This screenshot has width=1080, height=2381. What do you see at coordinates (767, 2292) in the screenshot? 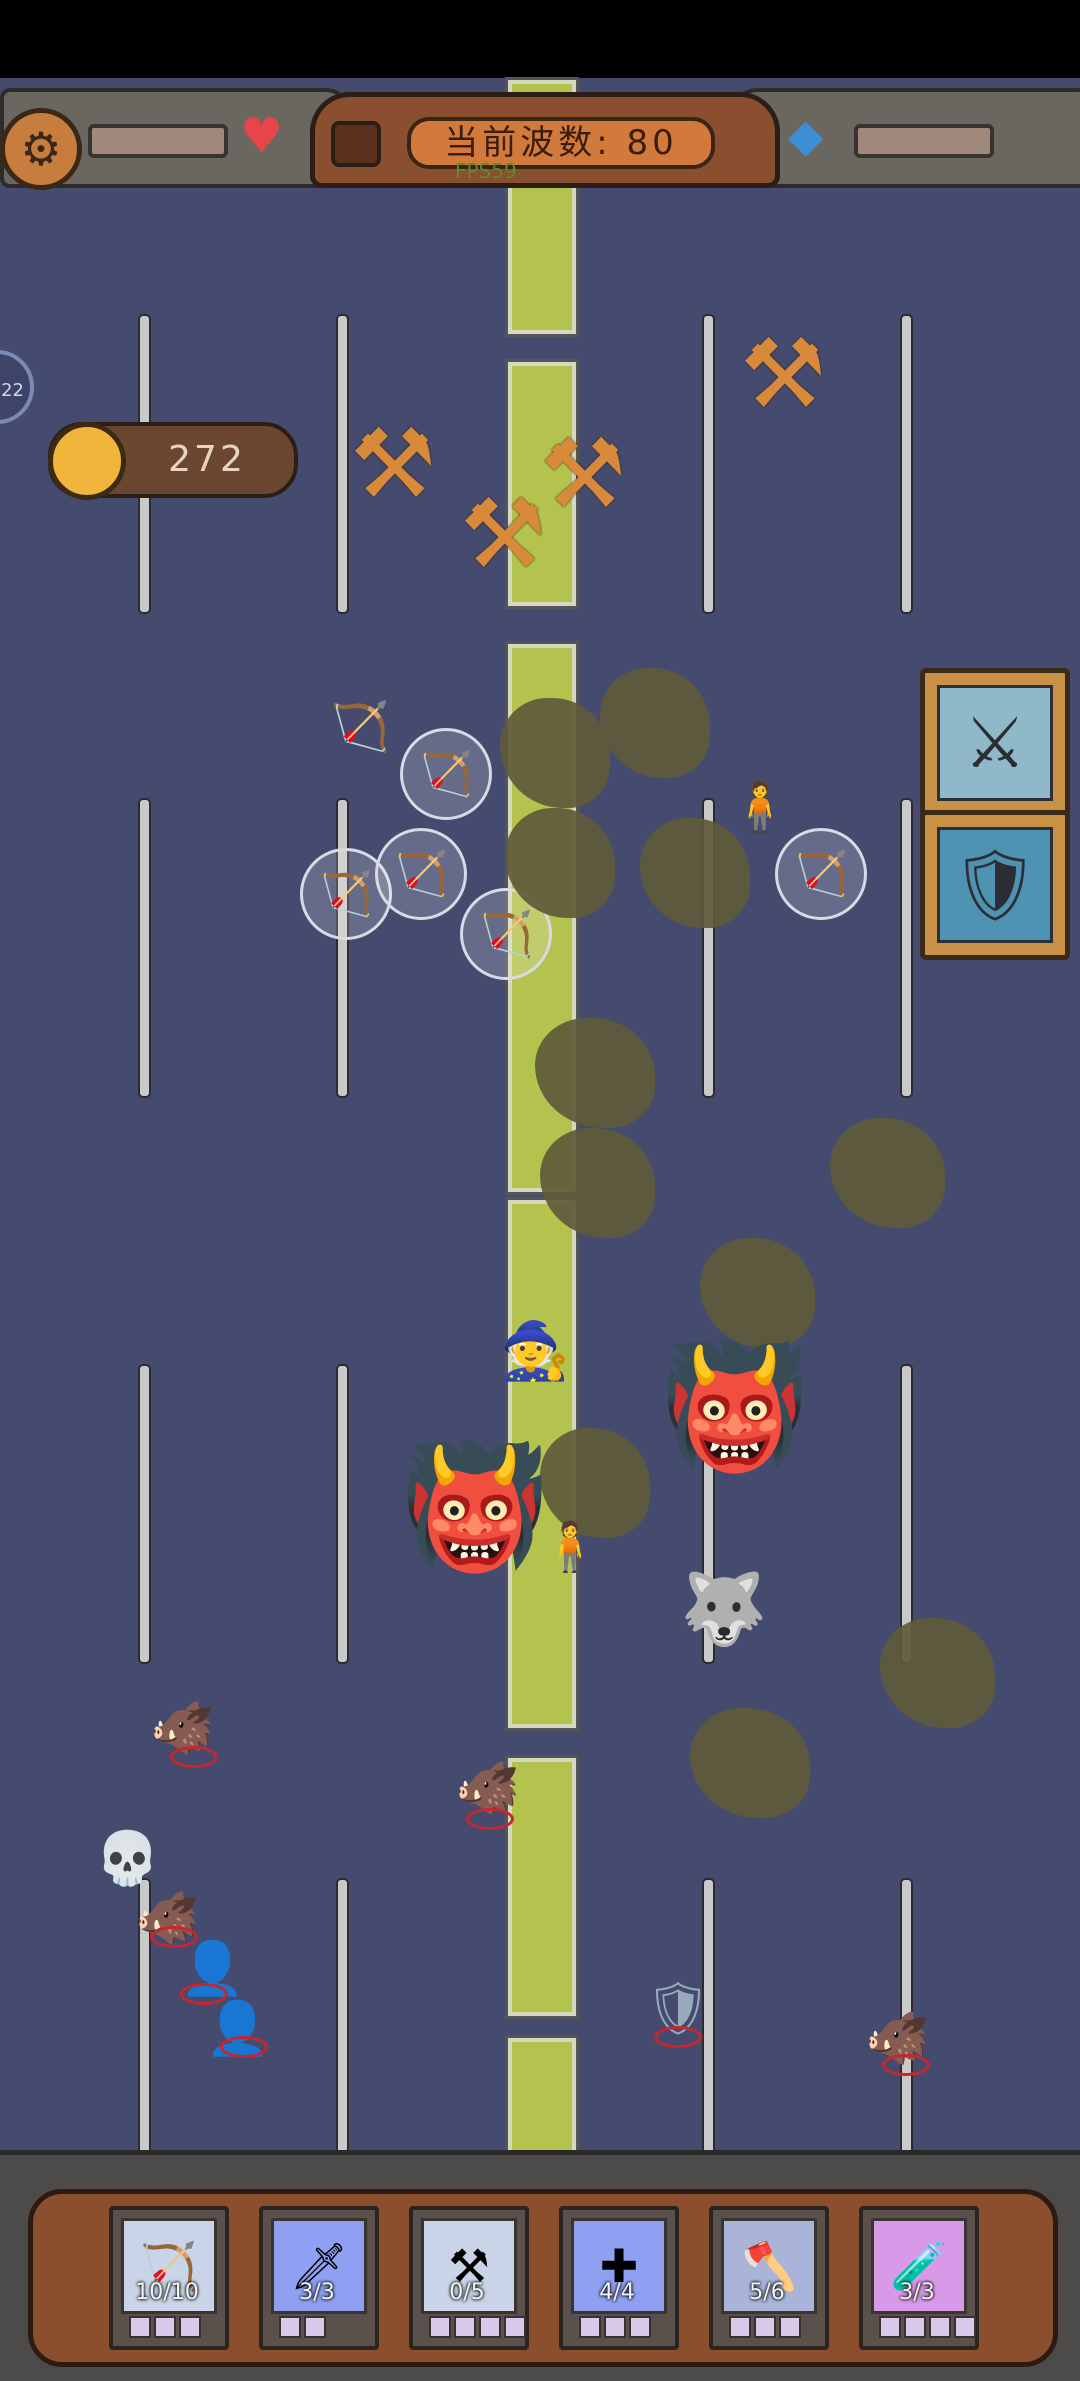
I see `unit-count: 5/6` at bounding box center [767, 2292].